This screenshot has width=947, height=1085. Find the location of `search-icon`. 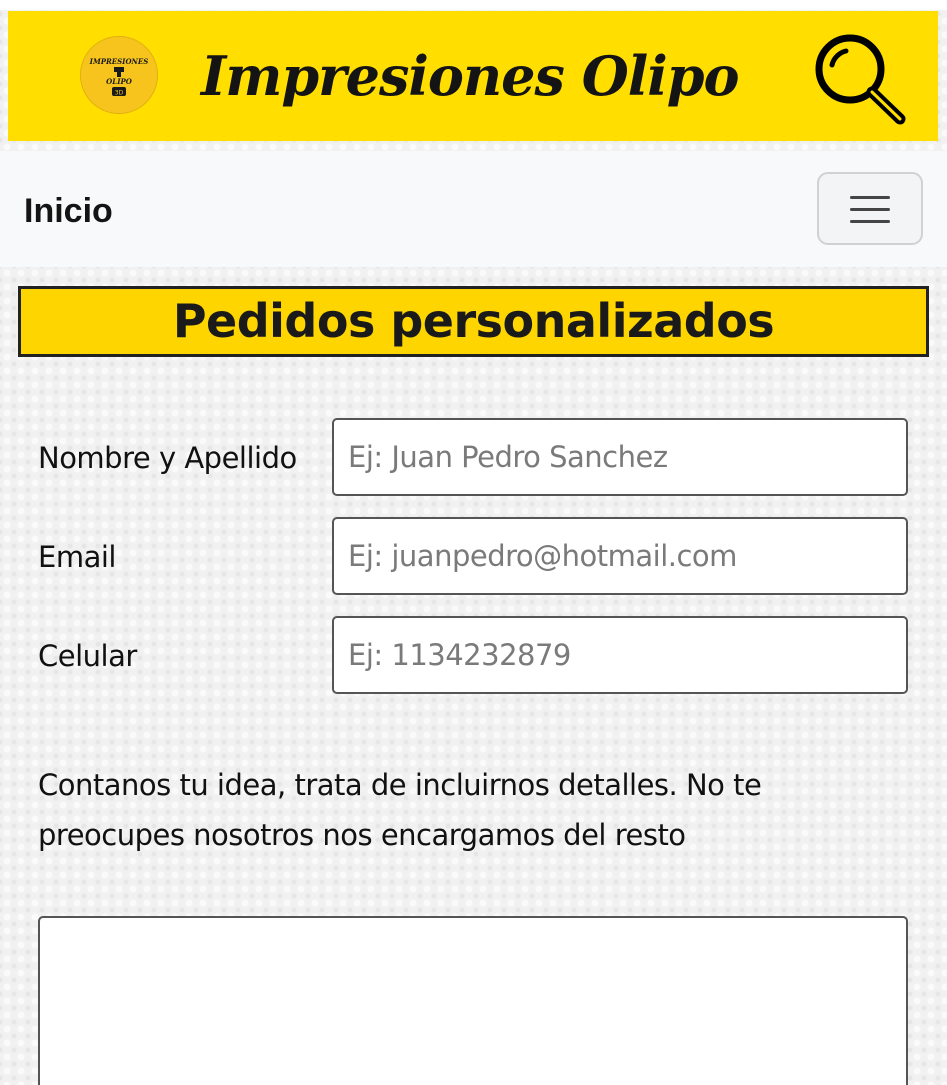

search-icon is located at coordinates (860, 79).